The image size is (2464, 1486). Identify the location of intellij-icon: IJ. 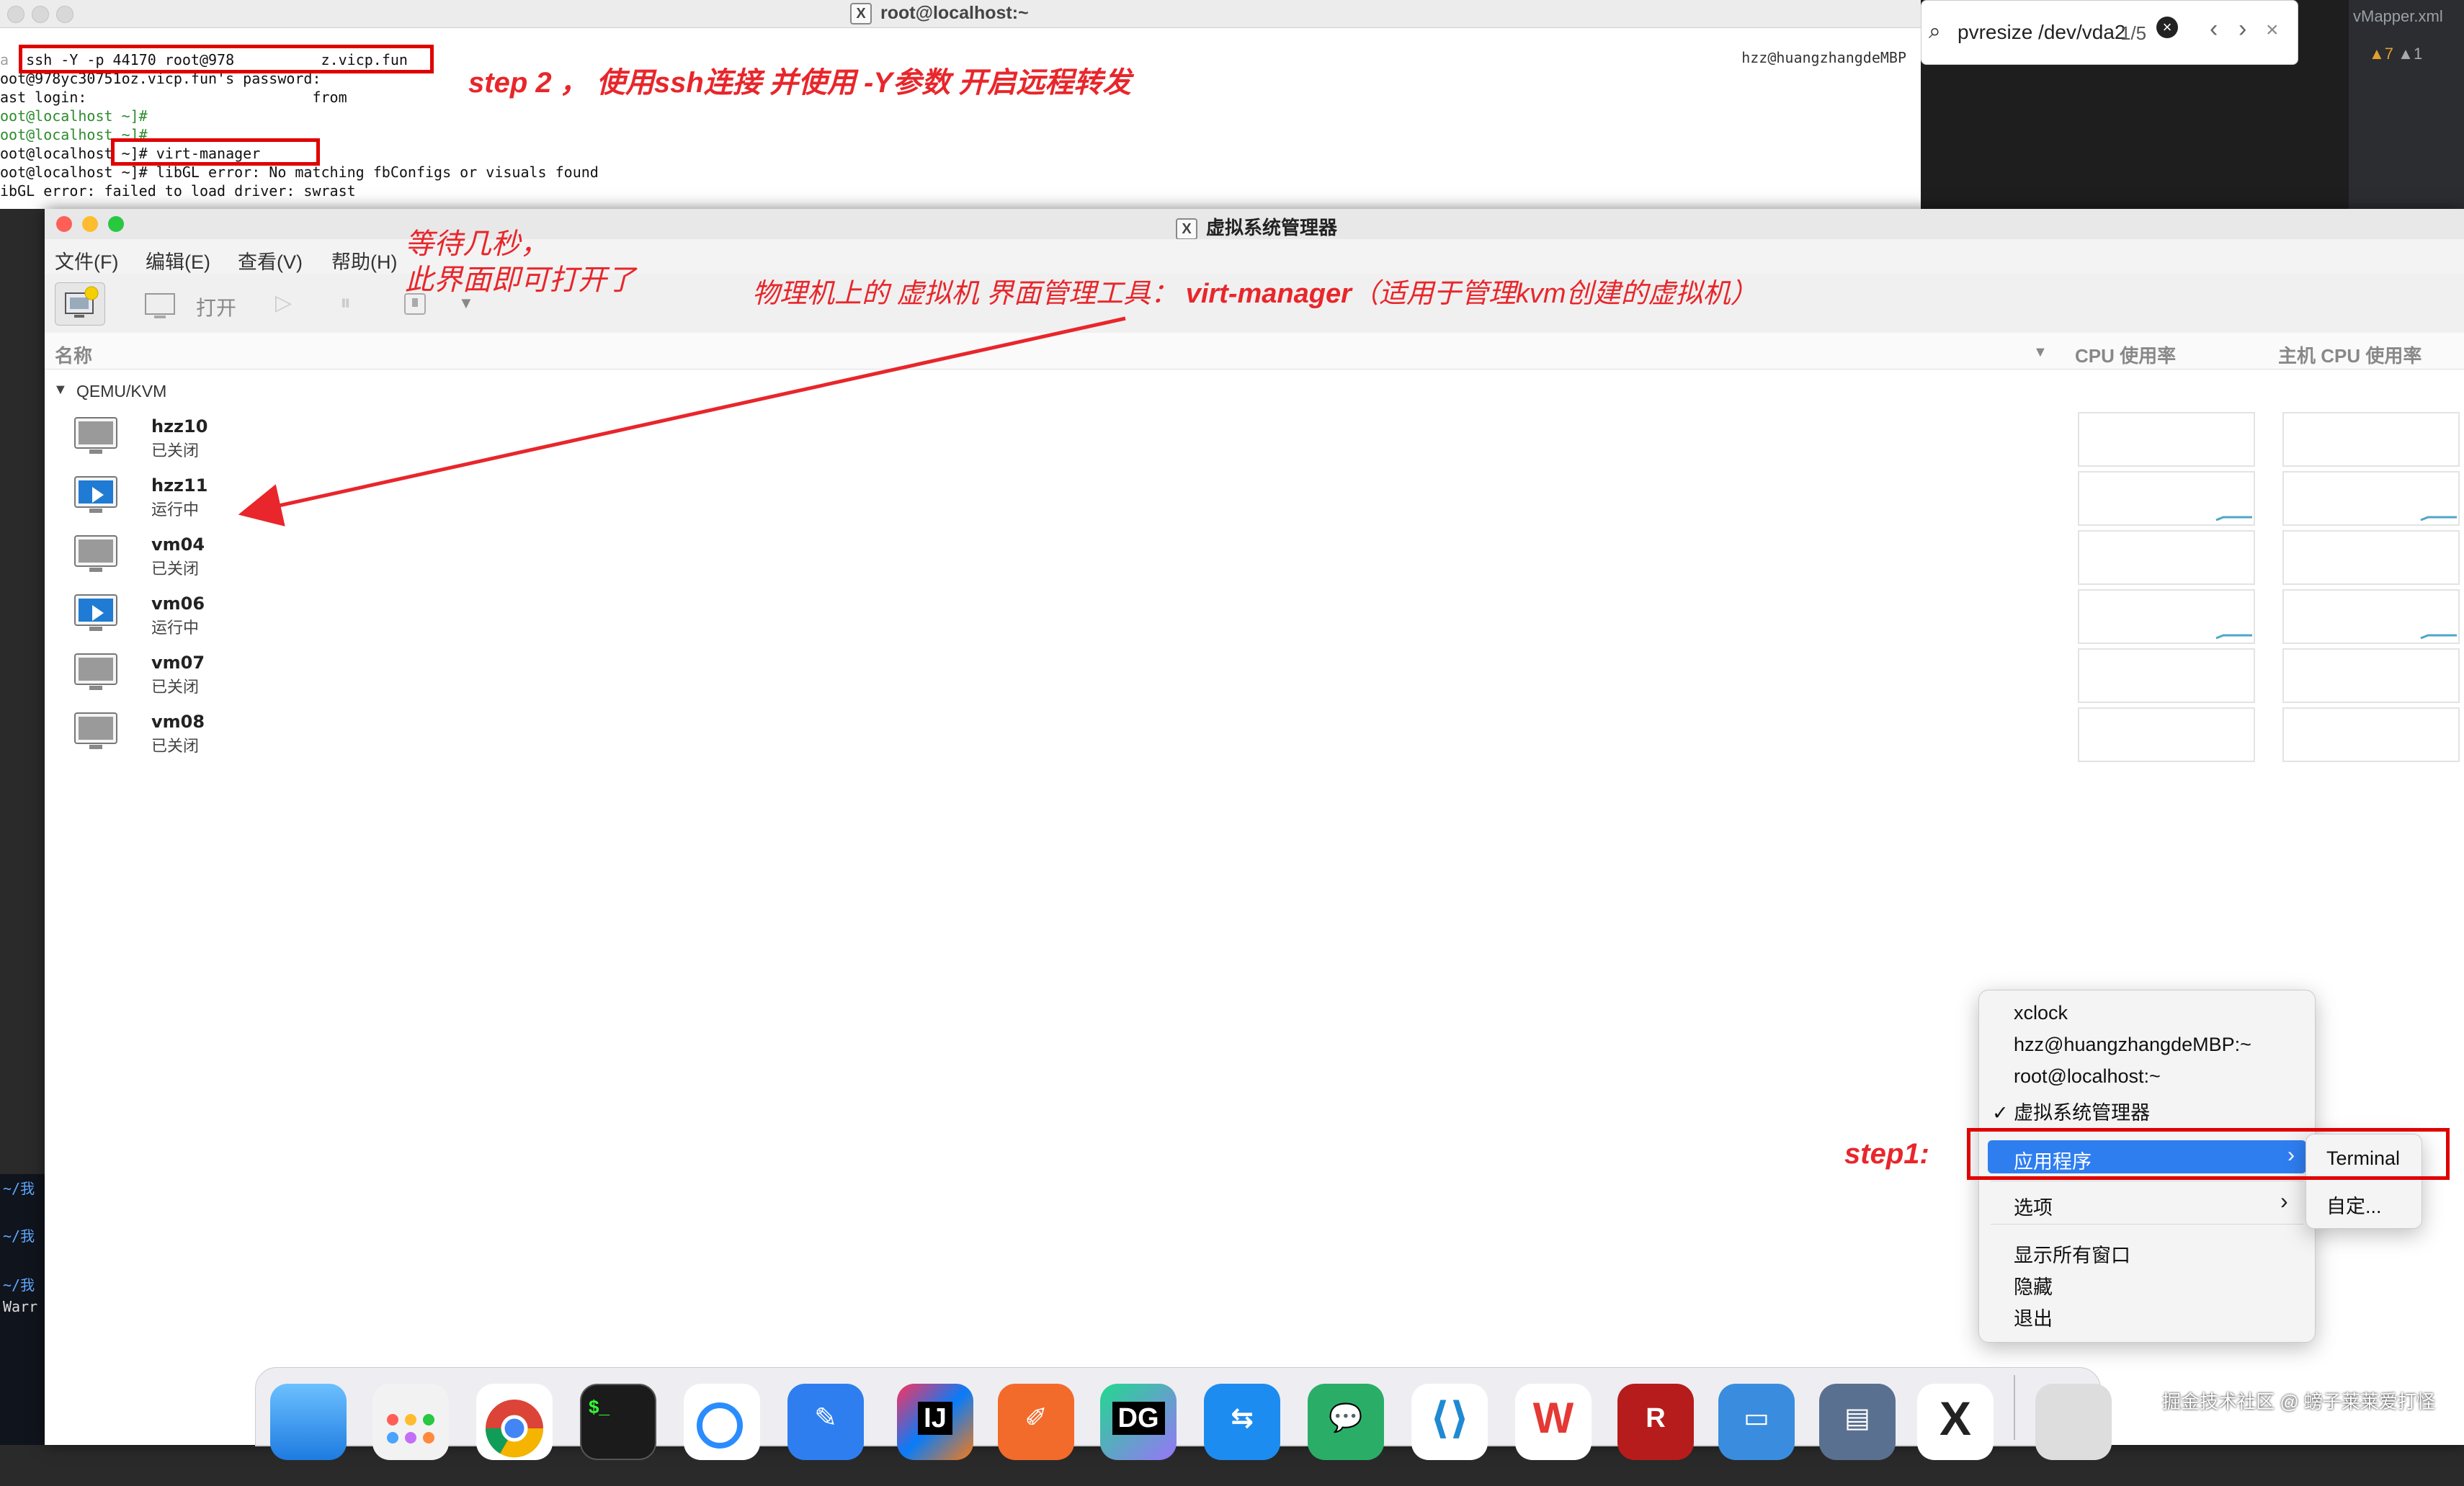
(935, 1422).